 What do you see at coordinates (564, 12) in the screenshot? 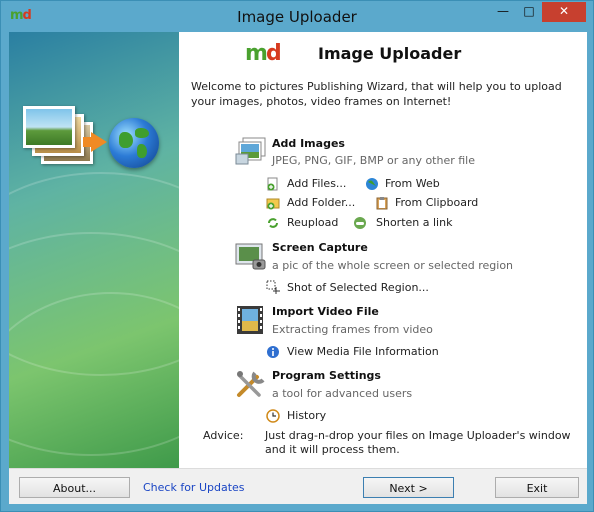
I see `close-button: ✕` at bounding box center [564, 12].